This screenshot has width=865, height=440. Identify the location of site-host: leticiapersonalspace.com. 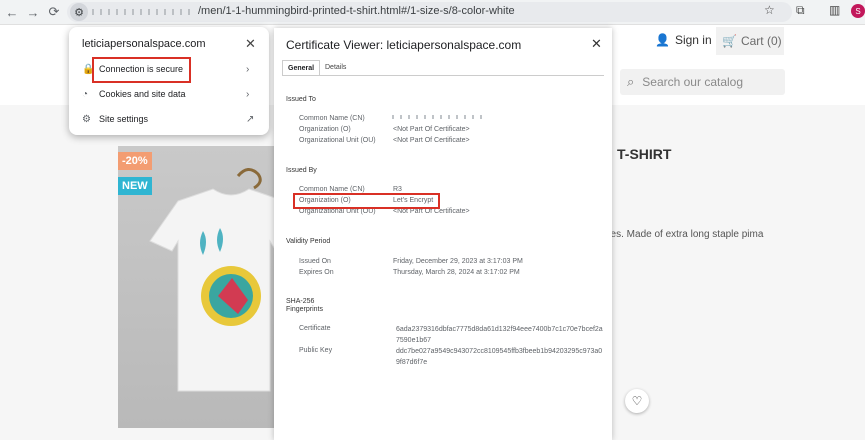
(144, 44).